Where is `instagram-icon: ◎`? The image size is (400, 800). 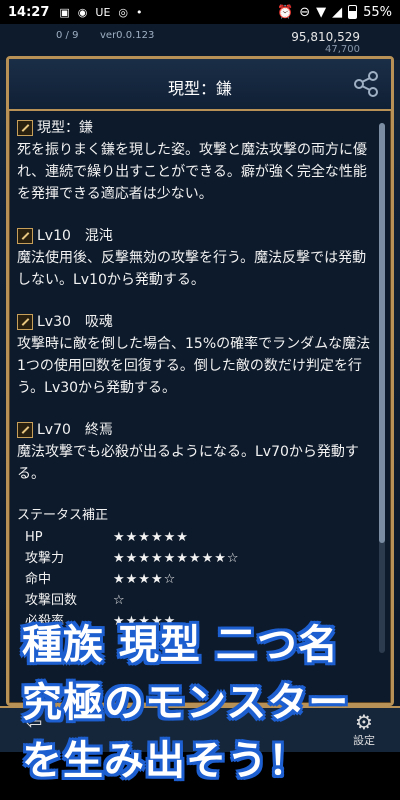 instagram-icon: ◎ is located at coordinates (123, 12).